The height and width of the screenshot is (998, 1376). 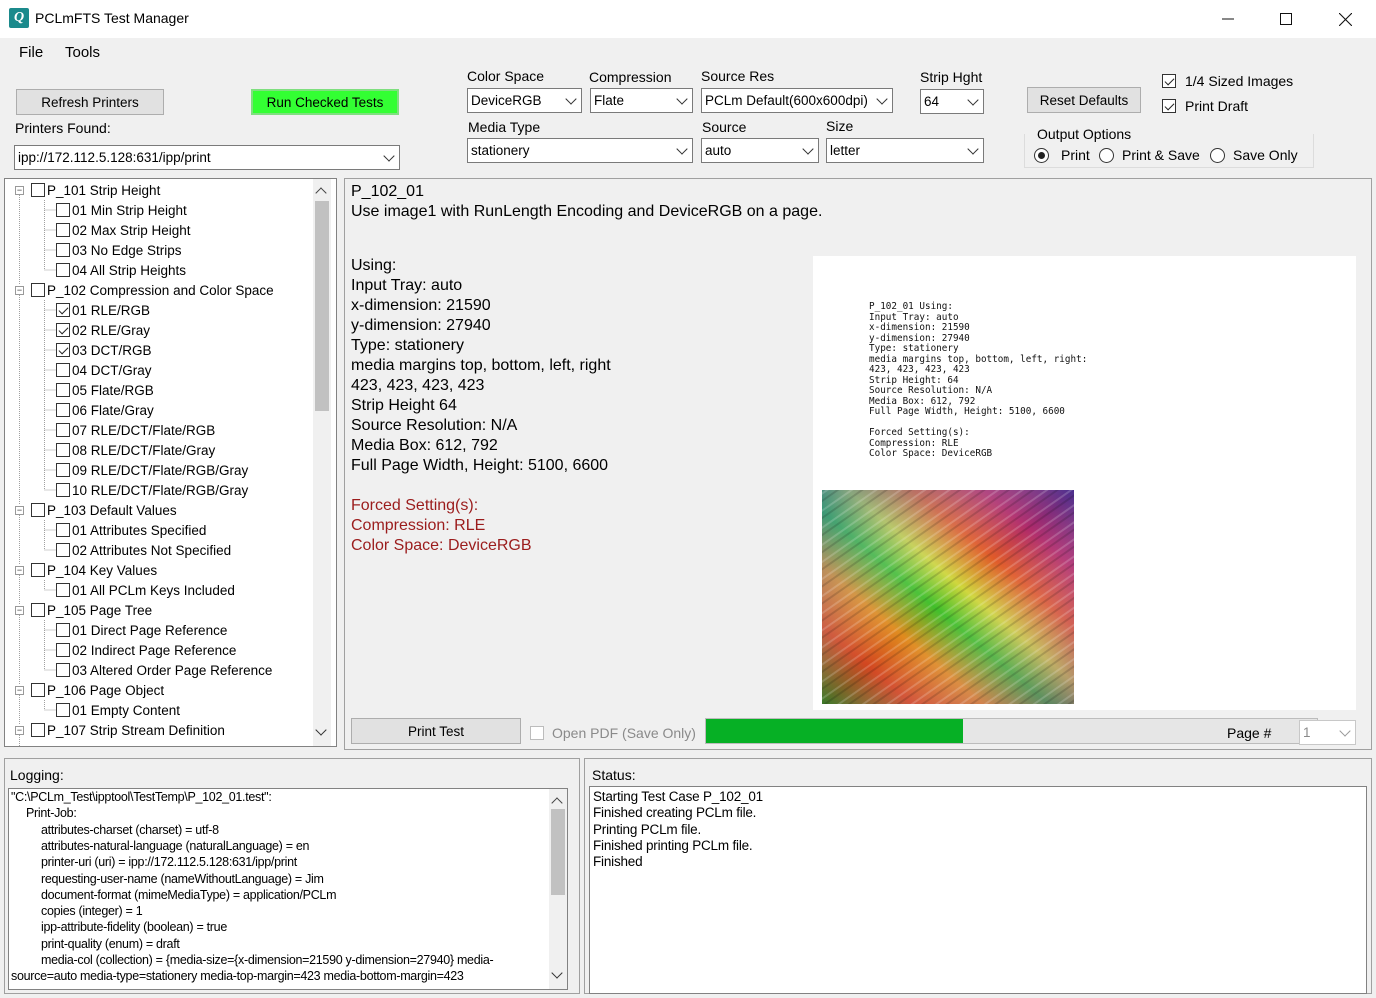 I want to click on tree-test-node: 01 Min Strip Height, so click(x=121, y=210).